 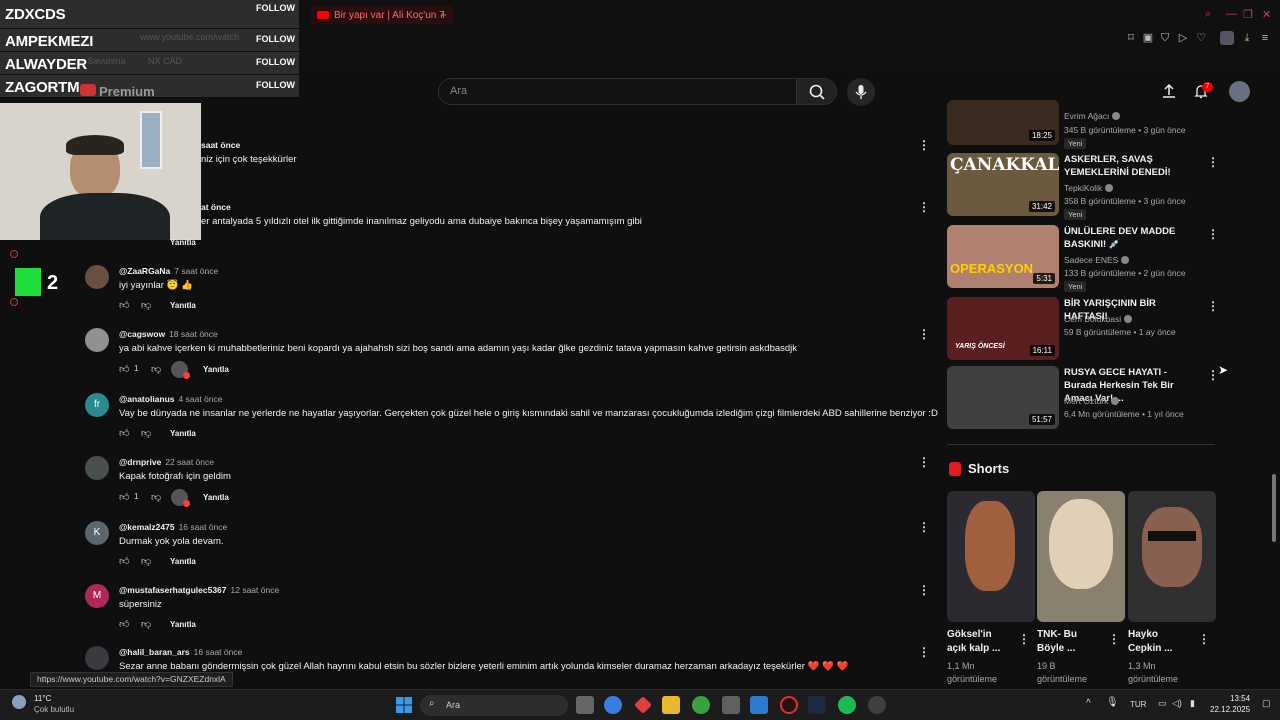 I want to click on notification-center-icon: ▢, so click(x=1266, y=703).